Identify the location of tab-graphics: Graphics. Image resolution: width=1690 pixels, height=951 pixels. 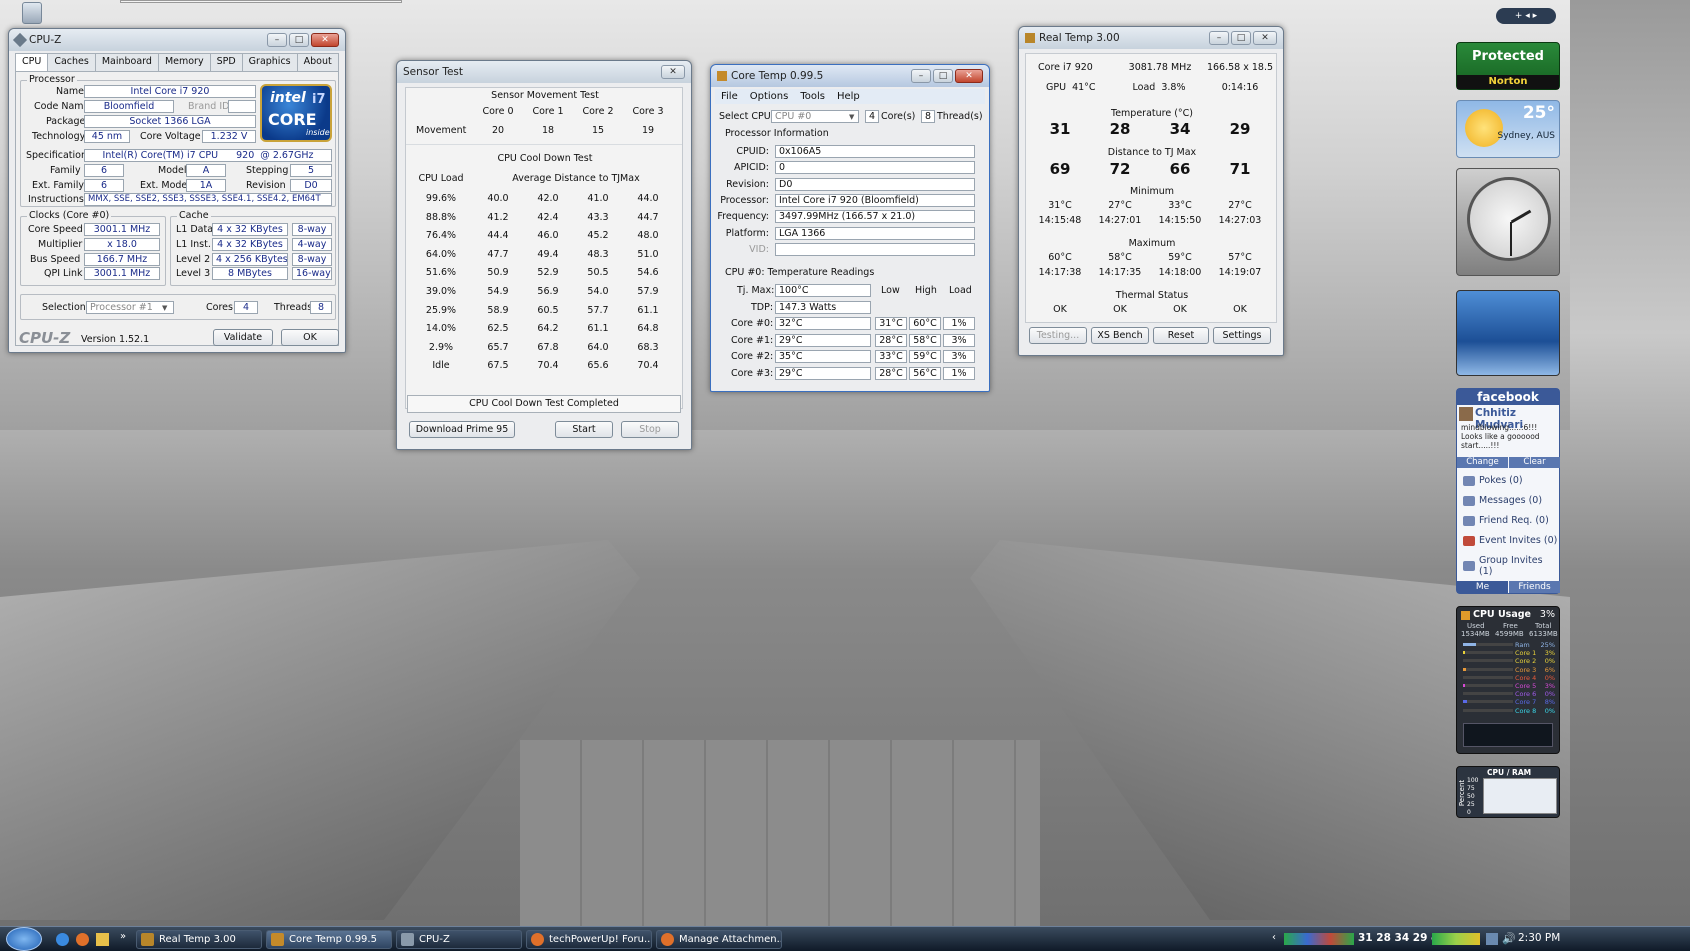
(269, 62).